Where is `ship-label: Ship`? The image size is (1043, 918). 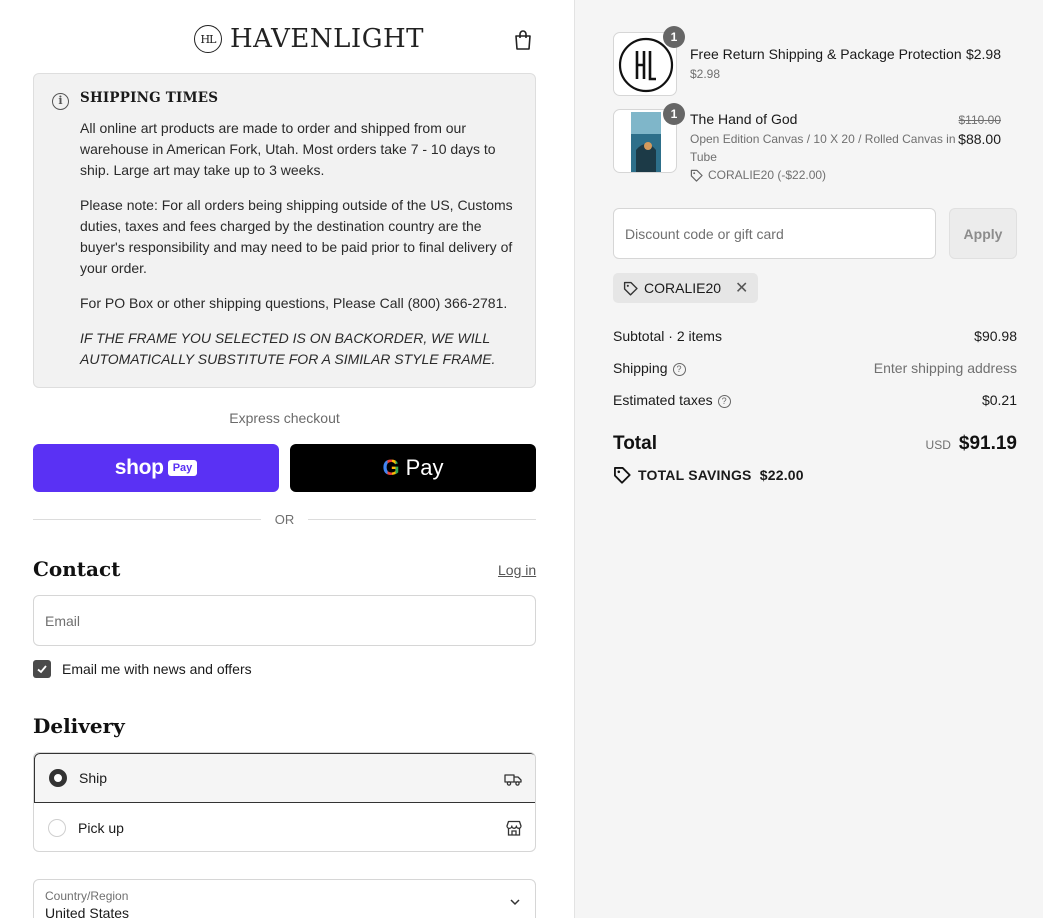
ship-label: Ship is located at coordinates (93, 778).